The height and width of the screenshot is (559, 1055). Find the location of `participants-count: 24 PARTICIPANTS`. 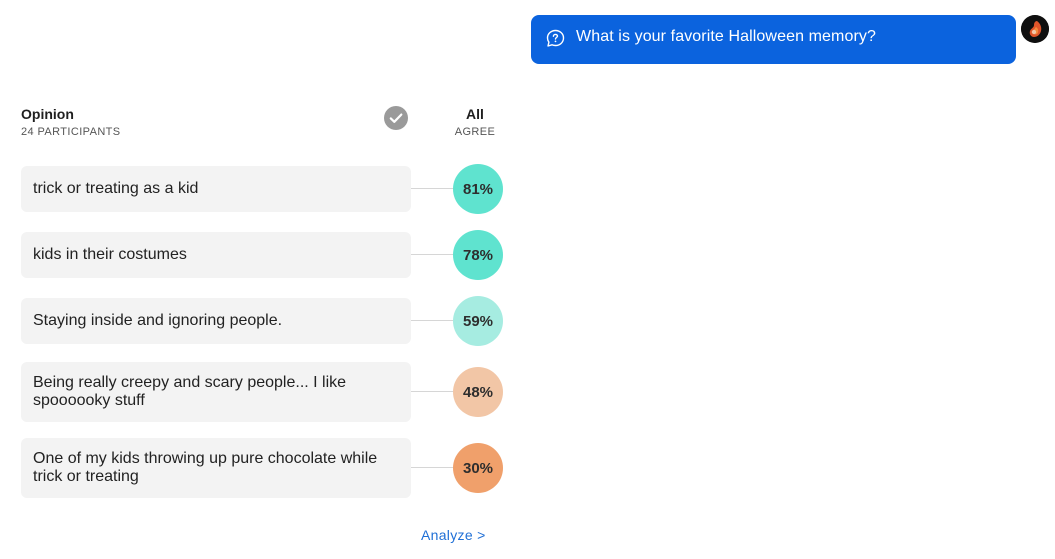

participants-count: 24 PARTICIPANTS is located at coordinates (71, 132).